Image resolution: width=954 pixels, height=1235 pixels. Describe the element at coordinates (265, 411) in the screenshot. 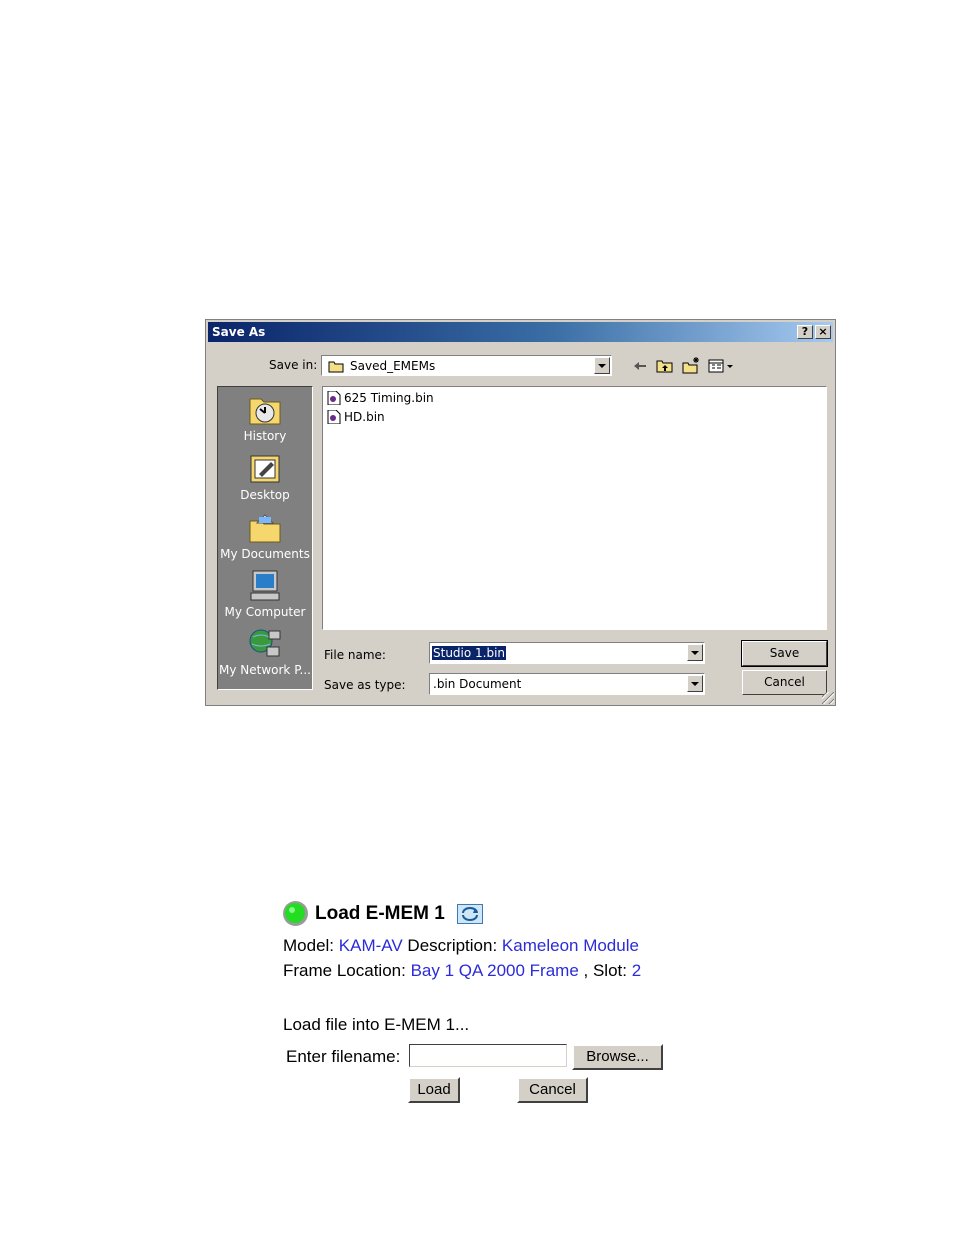

I see `history-icon` at that location.